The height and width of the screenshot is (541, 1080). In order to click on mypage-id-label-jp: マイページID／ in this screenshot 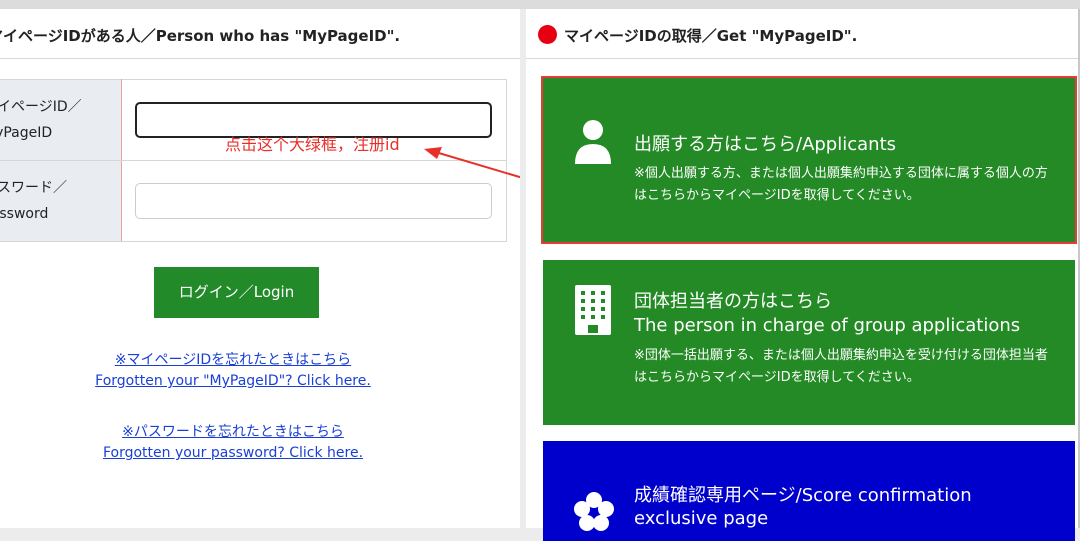, I will do `click(41, 107)`.